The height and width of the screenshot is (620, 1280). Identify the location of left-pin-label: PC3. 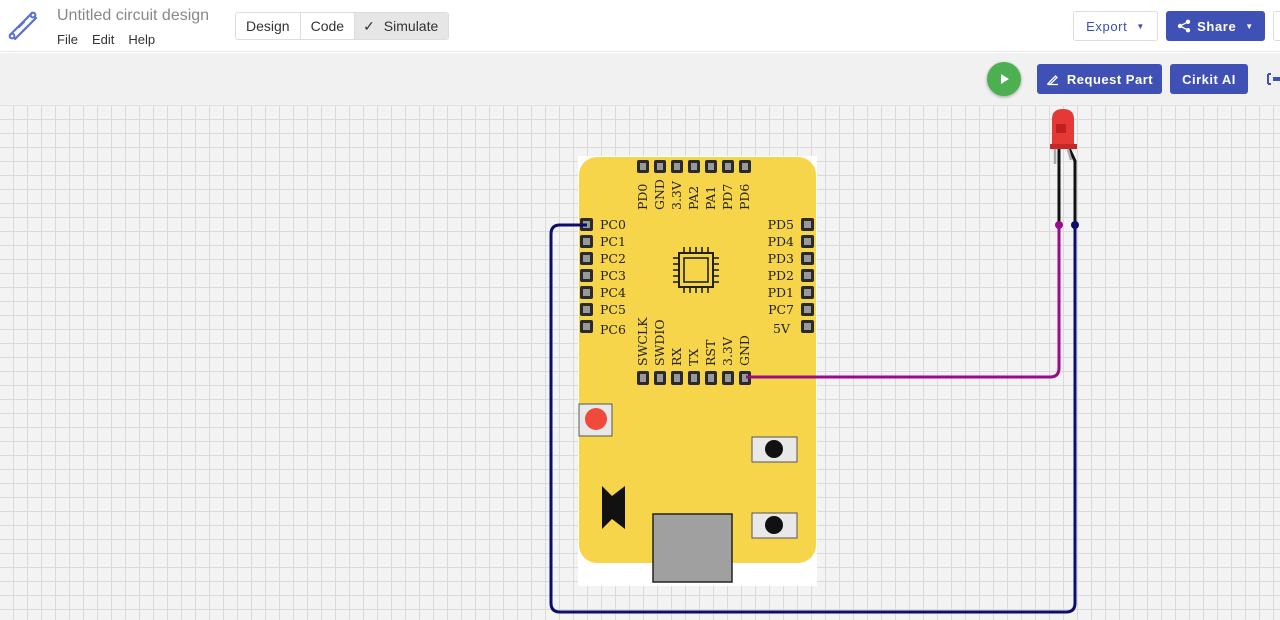
(613, 275).